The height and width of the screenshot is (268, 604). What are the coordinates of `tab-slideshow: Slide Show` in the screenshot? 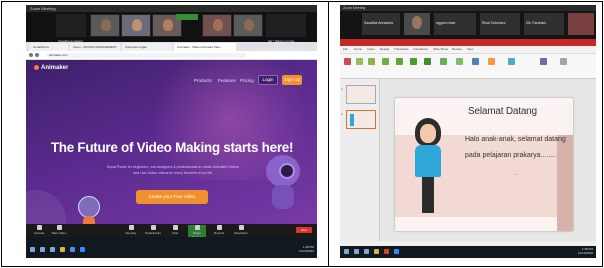 It's located at (440, 49).